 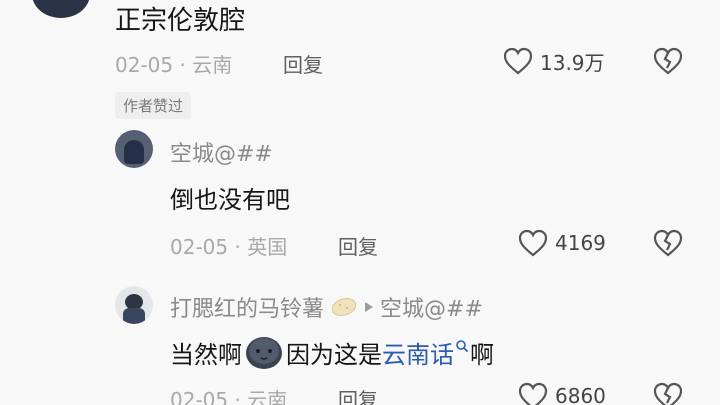 What do you see at coordinates (326, 307) in the screenshot?
I see `reply-header: 打腮红的马铃薯 空城@##` at bounding box center [326, 307].